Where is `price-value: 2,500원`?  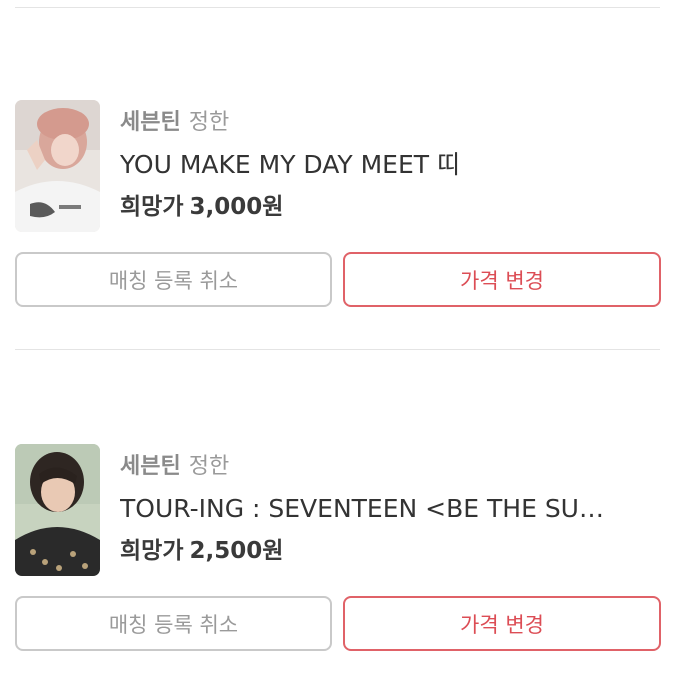 price-value: 2,500원 is located at coordinates (236, 551).